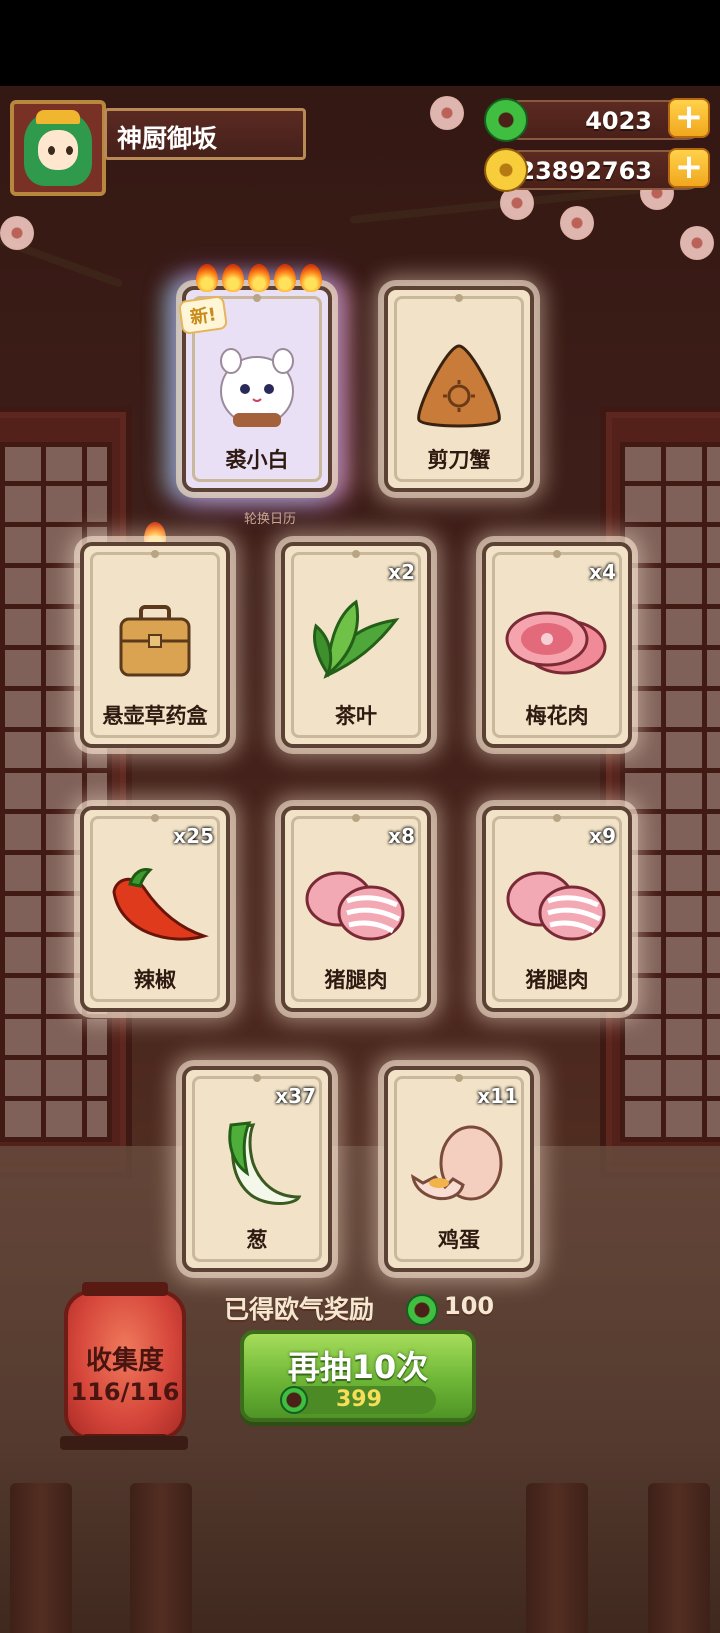  I want to click on collection-progress: 116/116, so click(125, 1392).